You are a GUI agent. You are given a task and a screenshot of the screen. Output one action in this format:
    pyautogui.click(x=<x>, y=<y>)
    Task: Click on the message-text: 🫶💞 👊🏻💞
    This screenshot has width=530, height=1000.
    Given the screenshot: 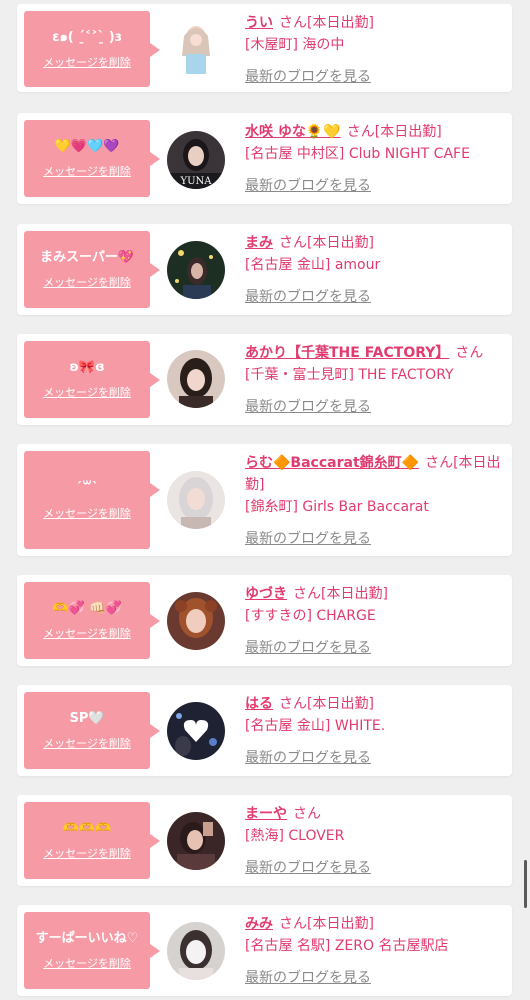 What is the action you would take?
    pyautogui.click(x=87, y=608)
    